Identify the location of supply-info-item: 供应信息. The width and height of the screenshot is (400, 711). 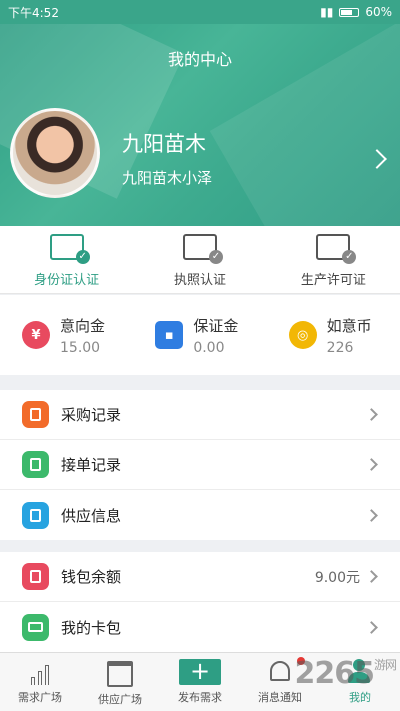
(200, 515).